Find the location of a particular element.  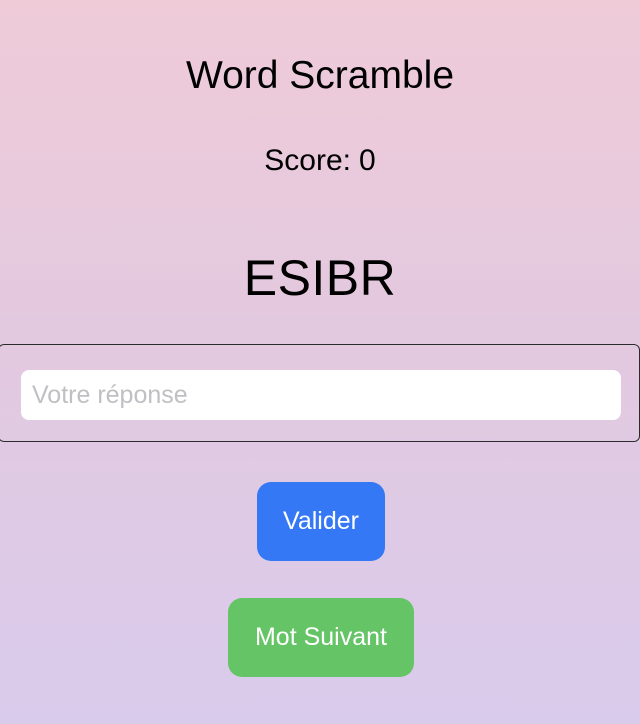

score-label: Score: is located at coordinates (308, 160).